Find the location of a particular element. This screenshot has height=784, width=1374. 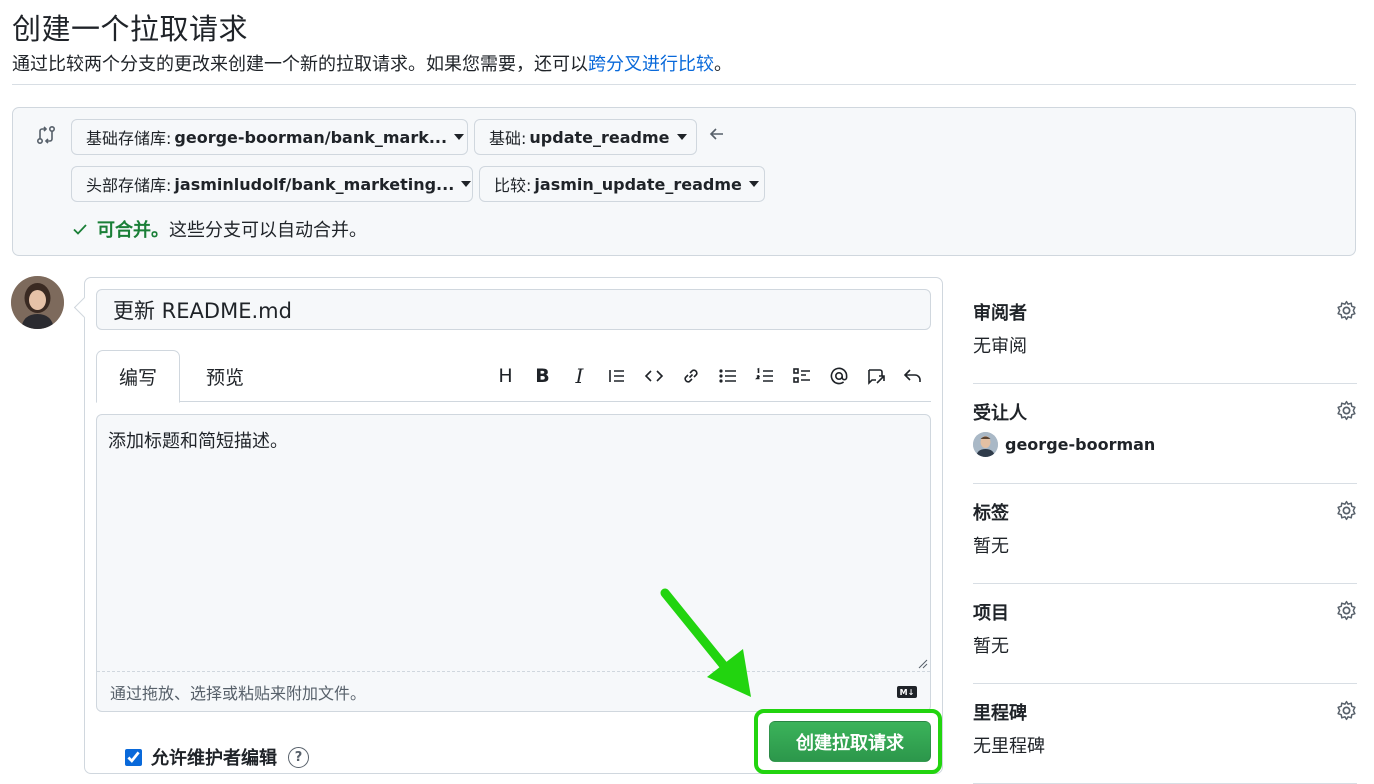

ordered-list-button is located at coordinates (764, 376).